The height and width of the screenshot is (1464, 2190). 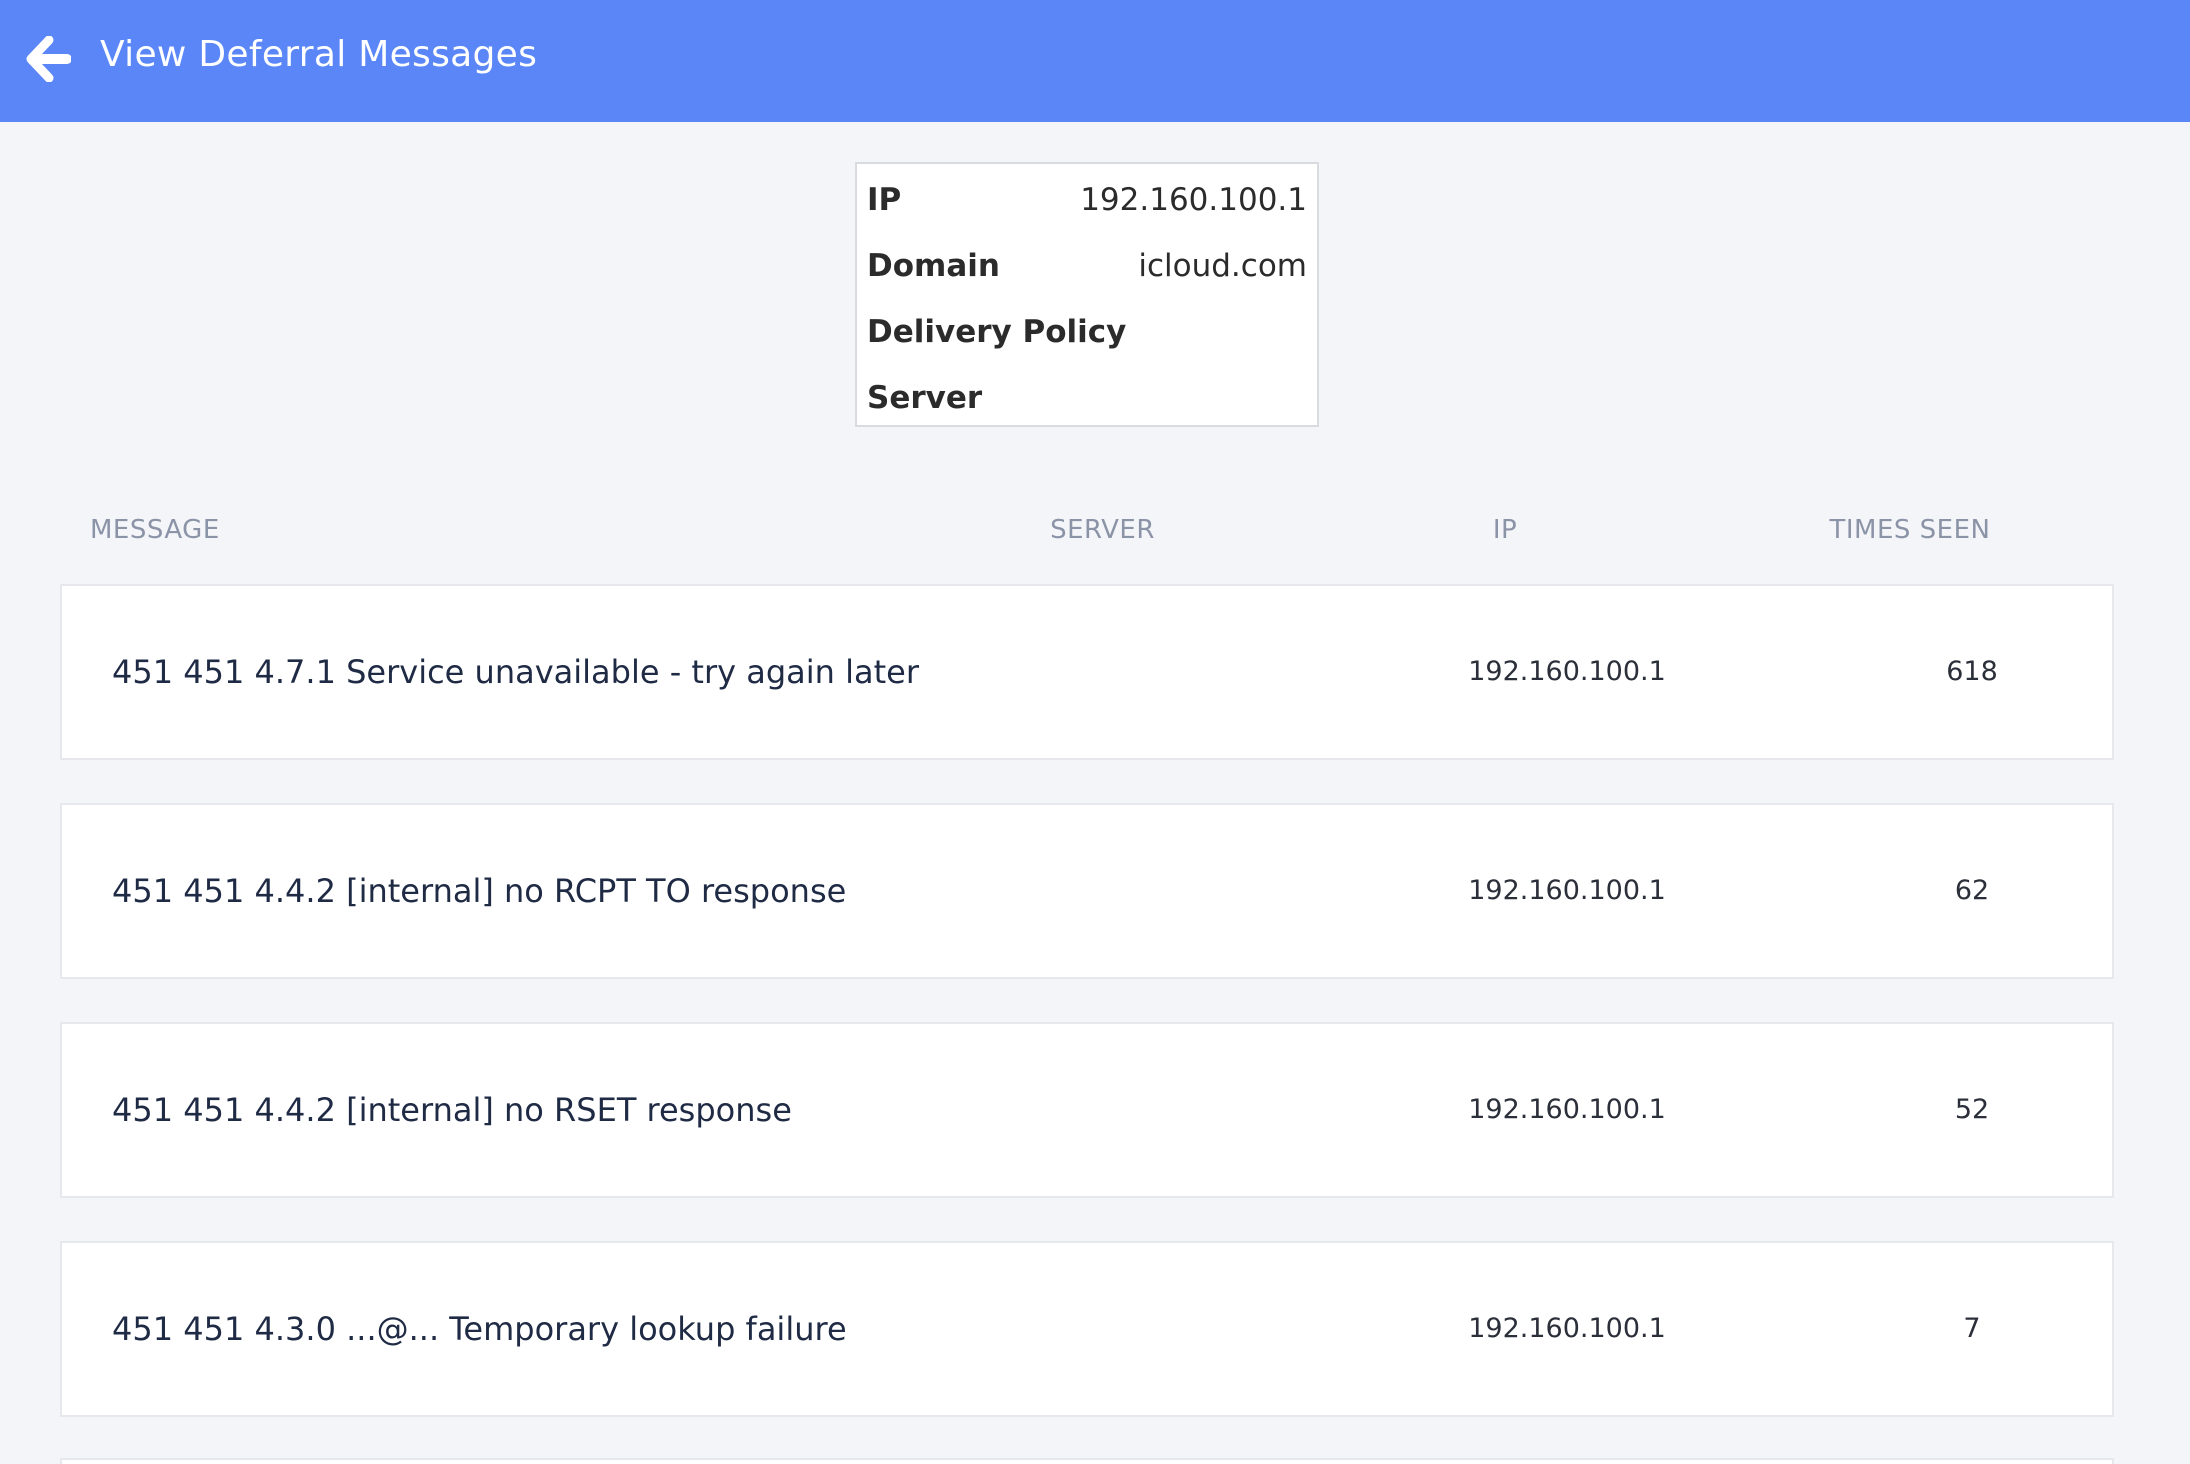 I want to click on info-label-delivery-policy: Delivery Policy, so click(x=997, y=332).